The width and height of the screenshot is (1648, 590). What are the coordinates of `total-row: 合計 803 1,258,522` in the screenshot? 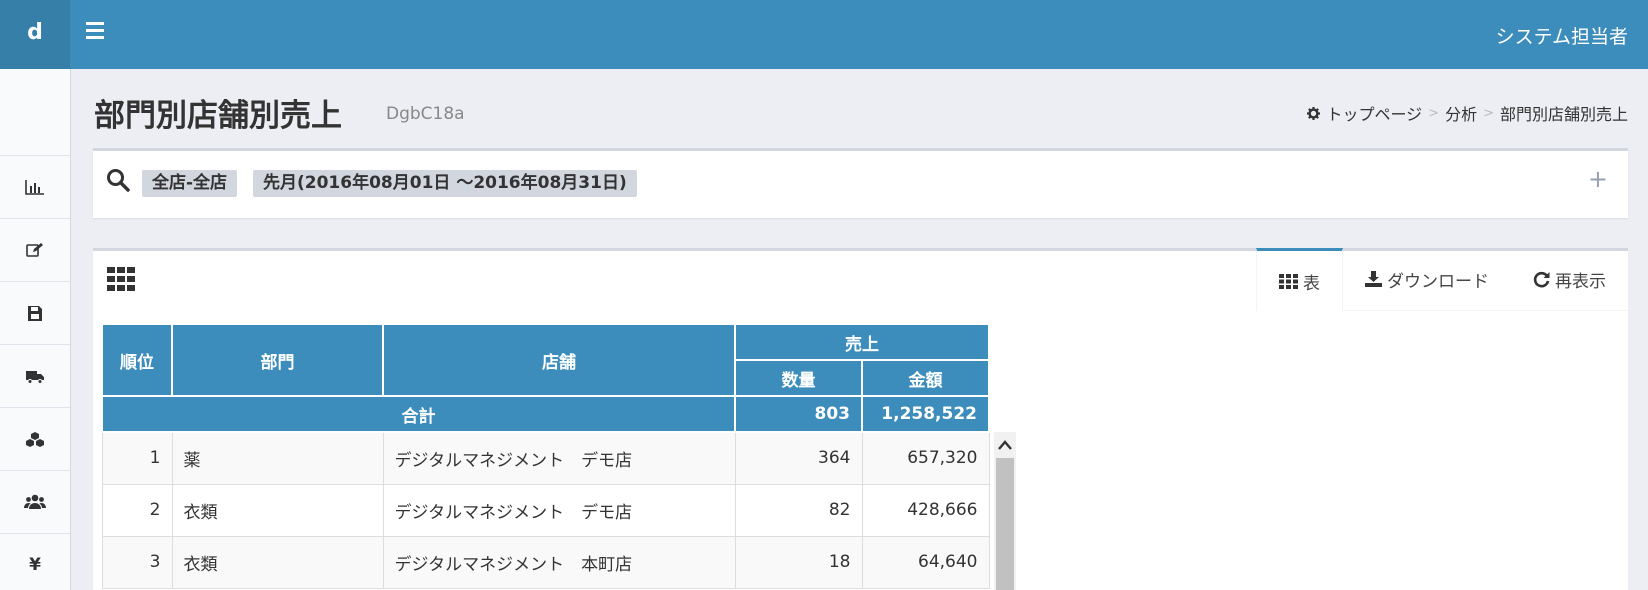 It's located at (545, 414).